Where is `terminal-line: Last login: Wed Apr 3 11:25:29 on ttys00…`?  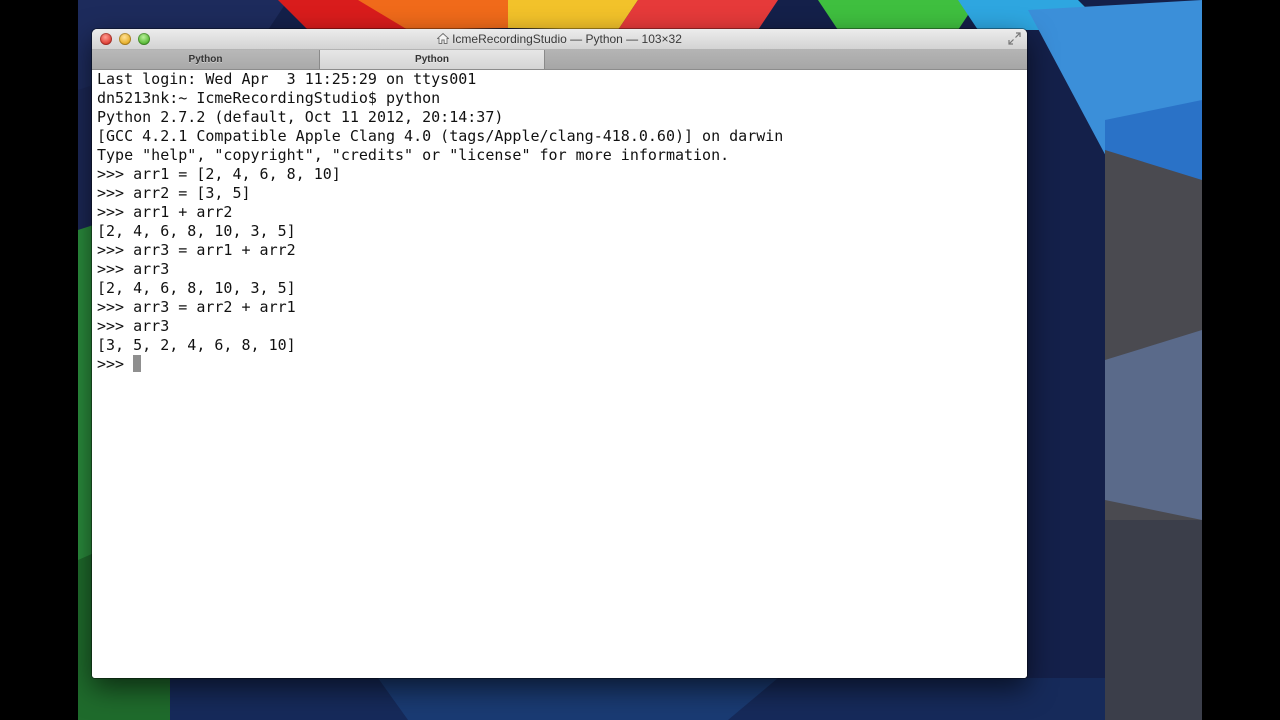 terminal-line: Last login: Wed Apr 3 11:25:29 on ttys00… is located at coordinates (287, 79).